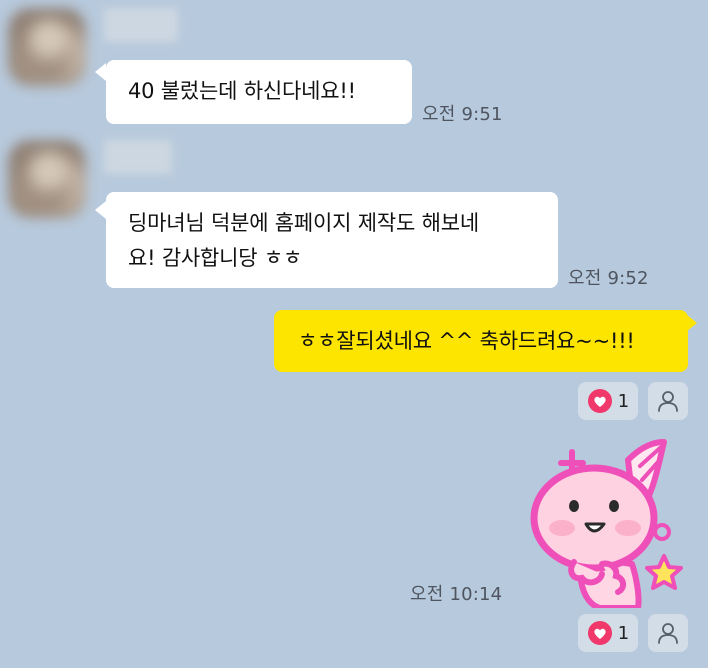 Image resolution: width=708 pixels, height=668 pixels. Describe the element at coordinates (303, 223) in the screenshot. I see `message-text-line: 딩마녀님 덕분에 홈페이지 제작도 해보네` at that location.